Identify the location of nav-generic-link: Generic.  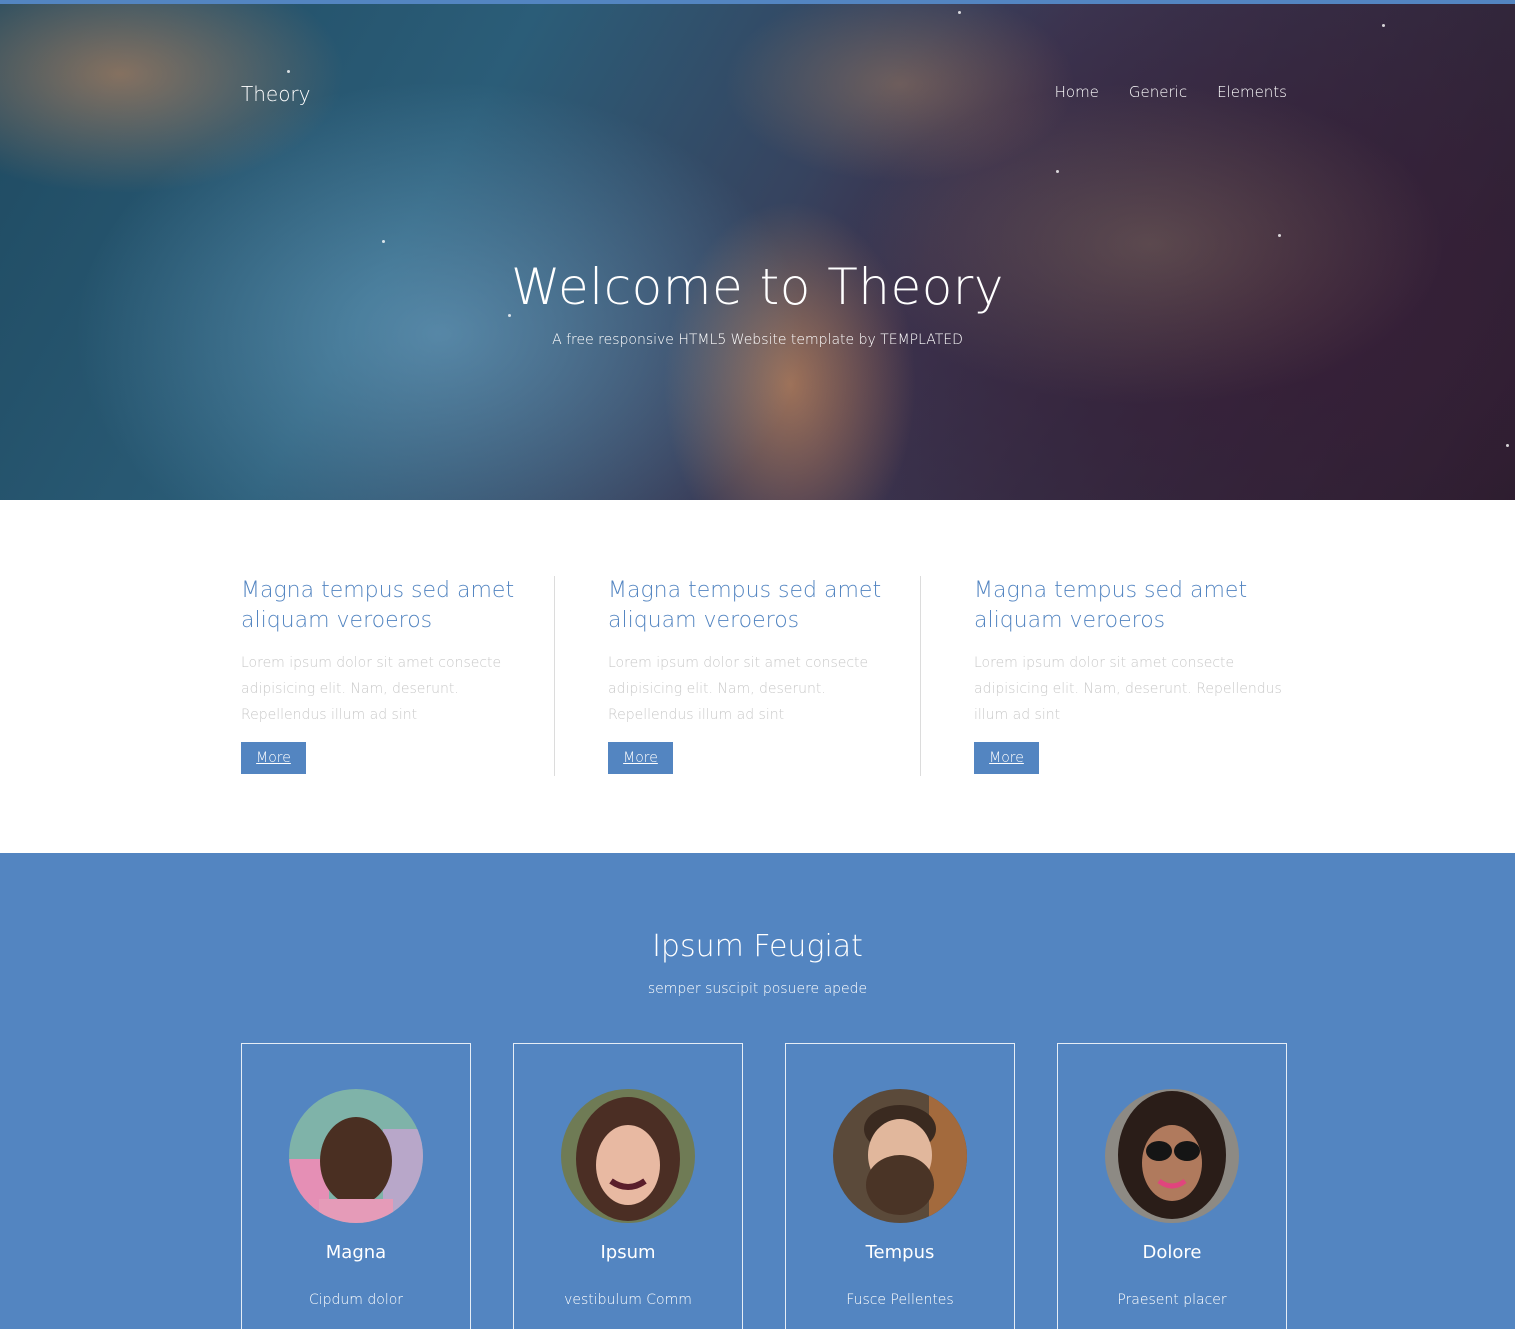
(1158, 92).